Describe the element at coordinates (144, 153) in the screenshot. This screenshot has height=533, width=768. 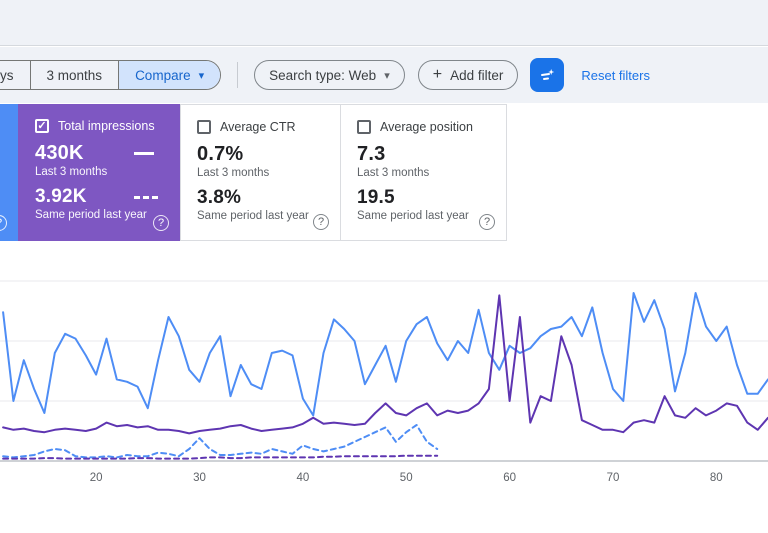
I see `solid-line-indicator-icon` at that location.